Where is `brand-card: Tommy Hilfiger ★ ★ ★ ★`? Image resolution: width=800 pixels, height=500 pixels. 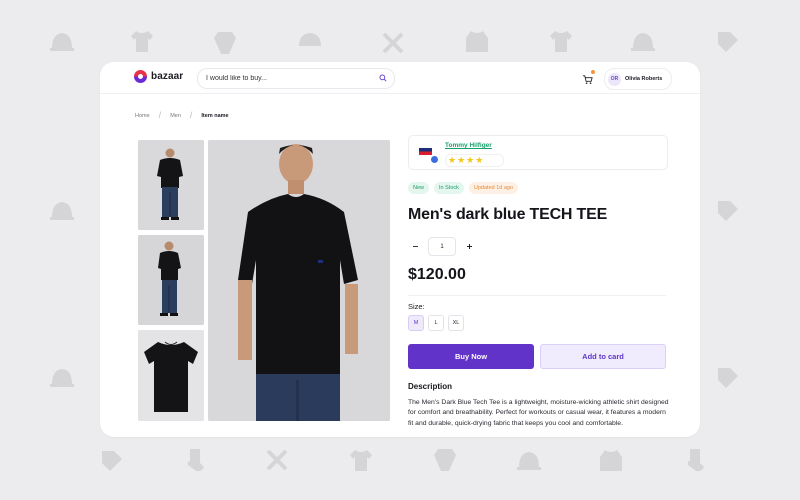
brand-card: Tommy Hilfiger ★ ★ ★ ★ is located at coordinates (538, 152).